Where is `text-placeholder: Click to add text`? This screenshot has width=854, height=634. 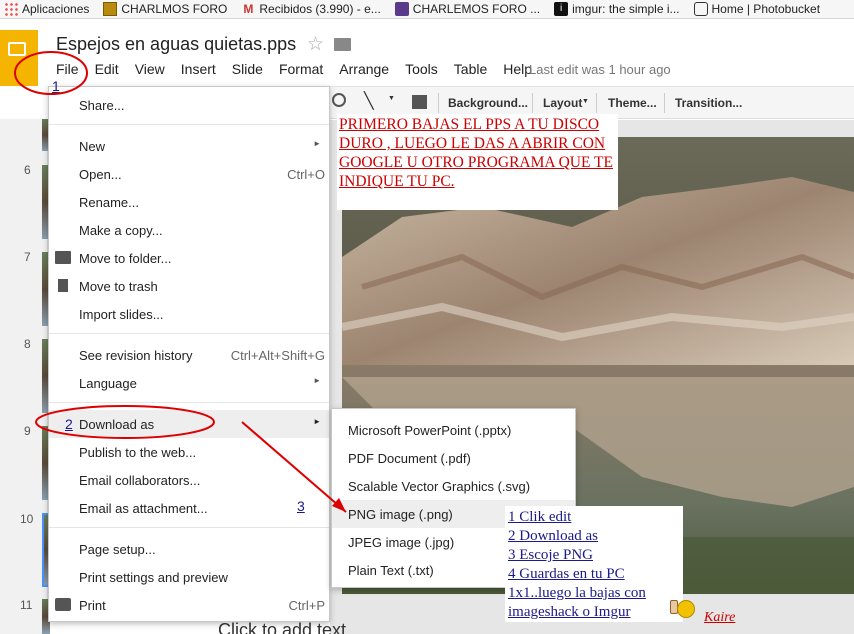
text-placeholder: Click to add text is located at coordinates (282, 627).